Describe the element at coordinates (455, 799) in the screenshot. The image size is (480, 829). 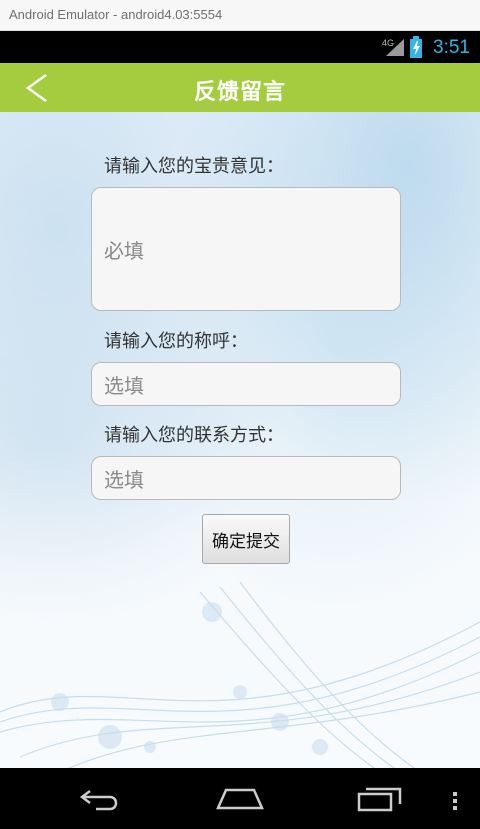
I see `overflow-menu-icon` at that location.